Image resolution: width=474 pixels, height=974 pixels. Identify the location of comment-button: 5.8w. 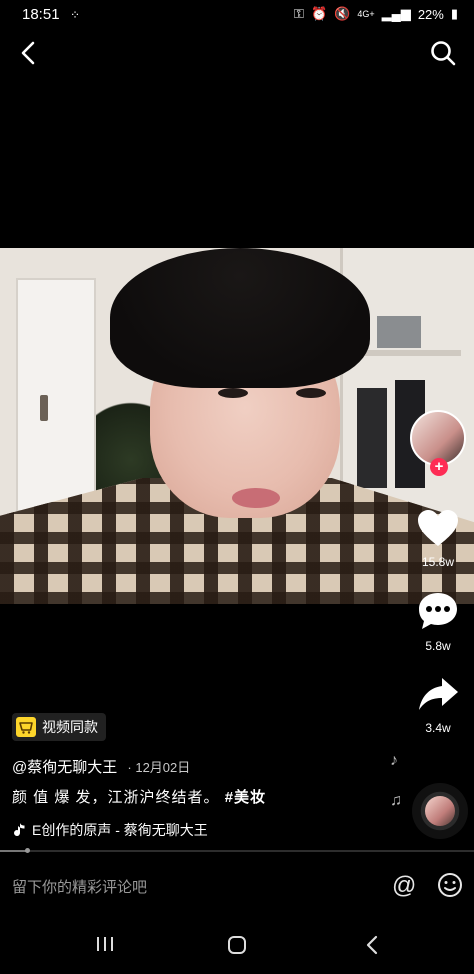
(438, 621).